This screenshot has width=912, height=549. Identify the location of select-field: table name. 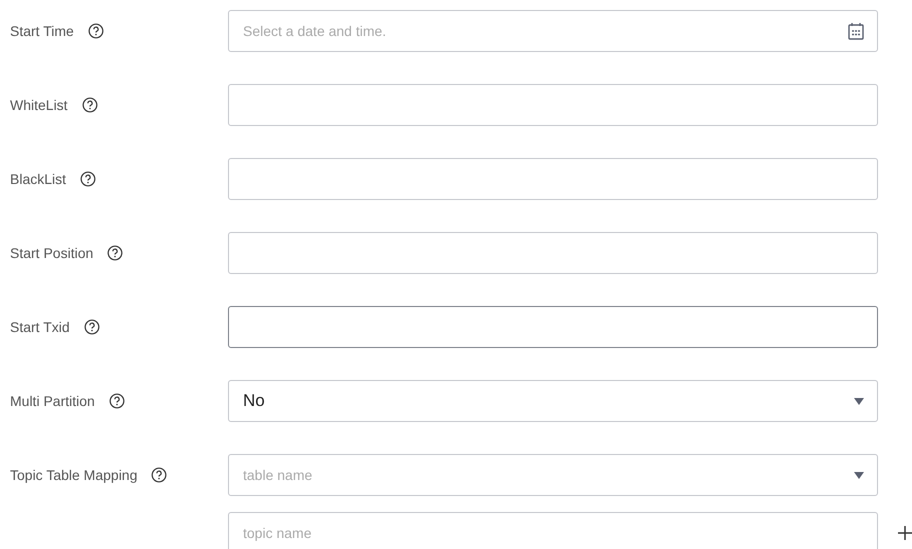
(553, 475).